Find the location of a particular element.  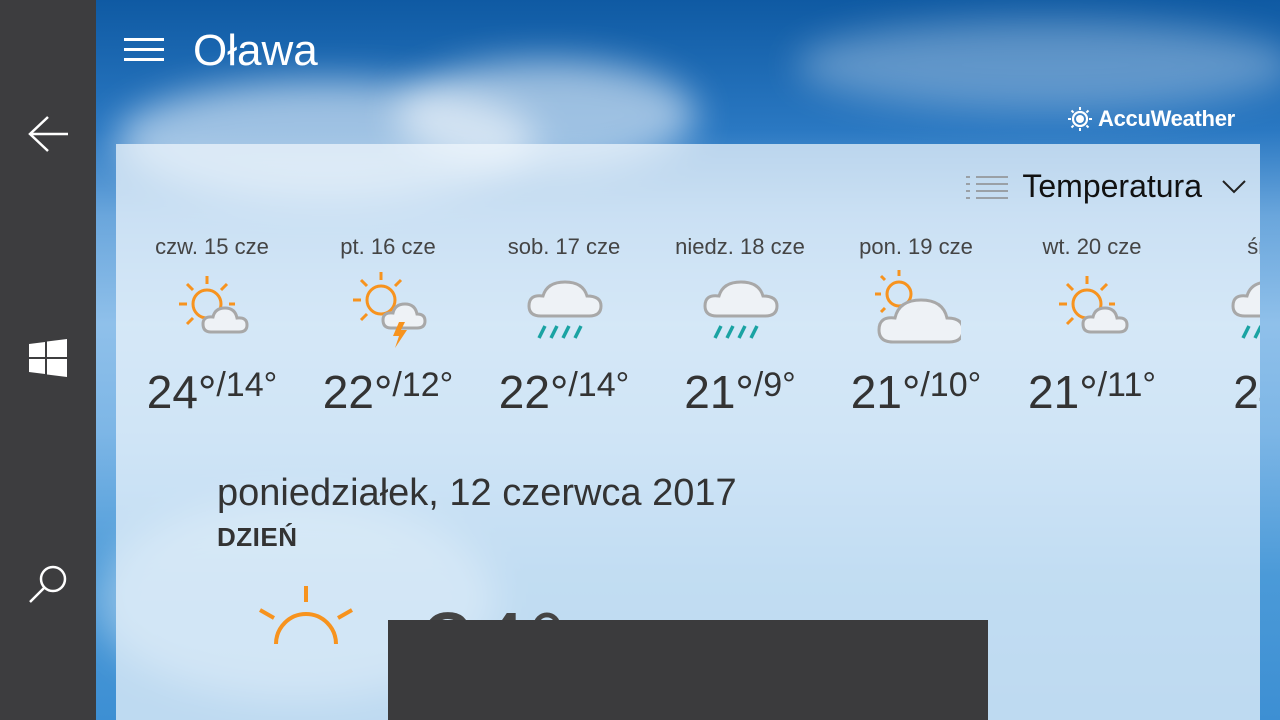

city-title: Oława is located at coordinates (255, 50).